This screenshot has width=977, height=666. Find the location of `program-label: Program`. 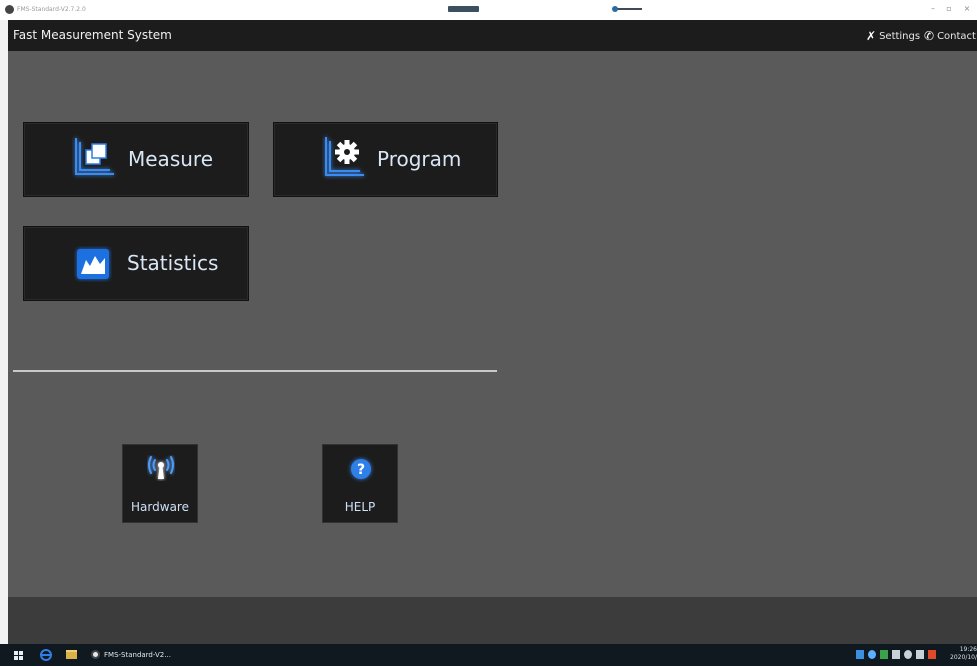

program-label: Program is located at coordinates (419, 159).